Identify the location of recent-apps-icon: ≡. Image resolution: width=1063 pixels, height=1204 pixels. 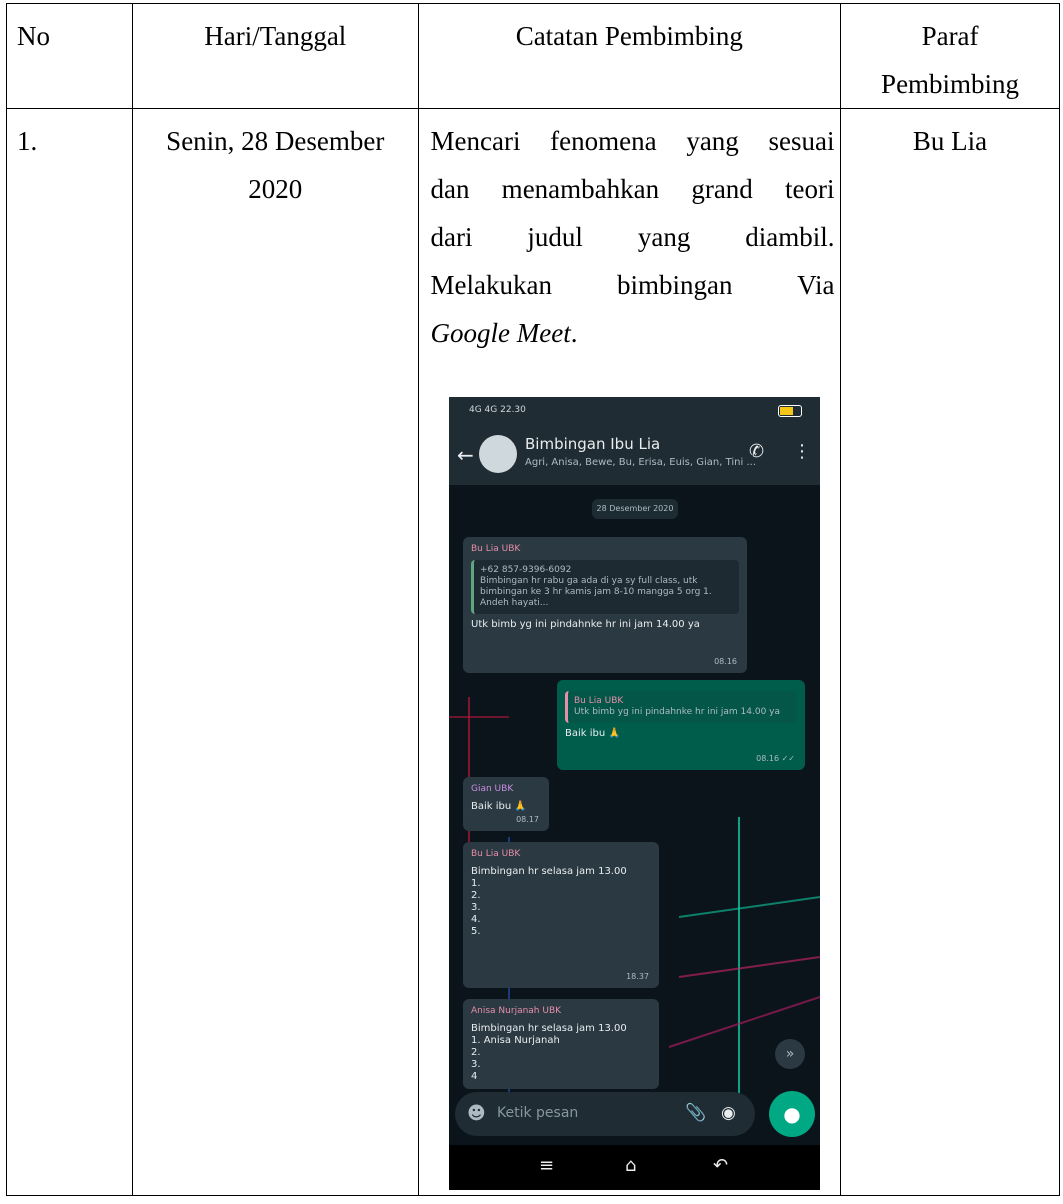
(546, 1165).